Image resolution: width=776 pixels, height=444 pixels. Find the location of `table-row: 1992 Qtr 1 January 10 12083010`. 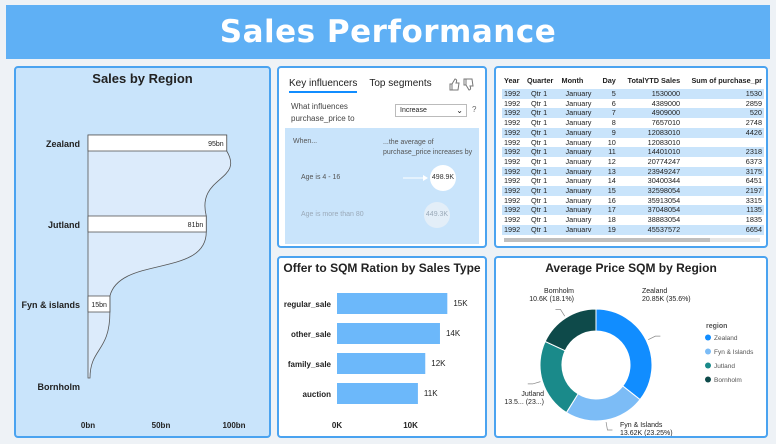

table-row: 1992 Qtr 1 January 10 12083010 is located at coordinates (633, 142).